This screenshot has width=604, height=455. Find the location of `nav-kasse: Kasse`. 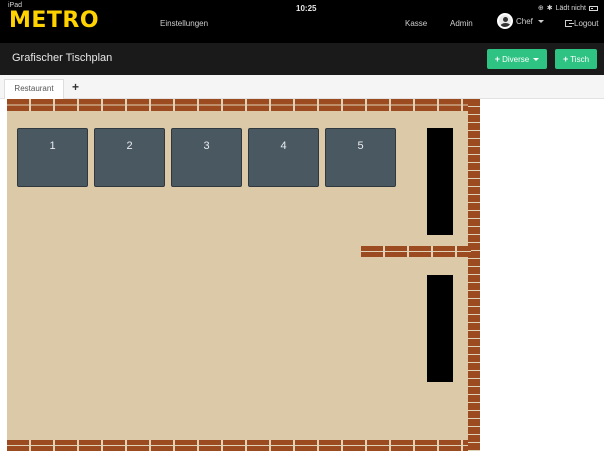

nav-kasse: Kasse is located at coordinates (416, 23).